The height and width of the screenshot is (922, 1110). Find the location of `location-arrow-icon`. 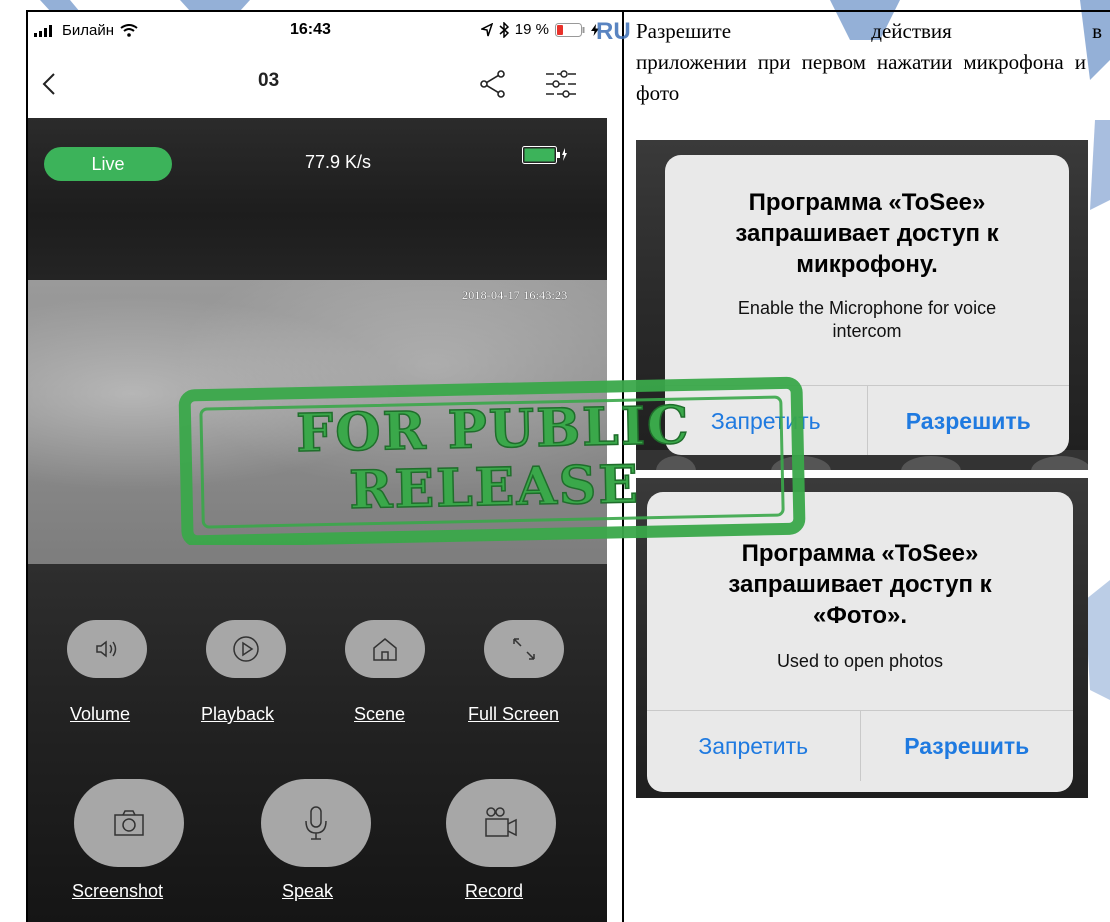

location-arrow-icon is located at coordinates (486, 29).